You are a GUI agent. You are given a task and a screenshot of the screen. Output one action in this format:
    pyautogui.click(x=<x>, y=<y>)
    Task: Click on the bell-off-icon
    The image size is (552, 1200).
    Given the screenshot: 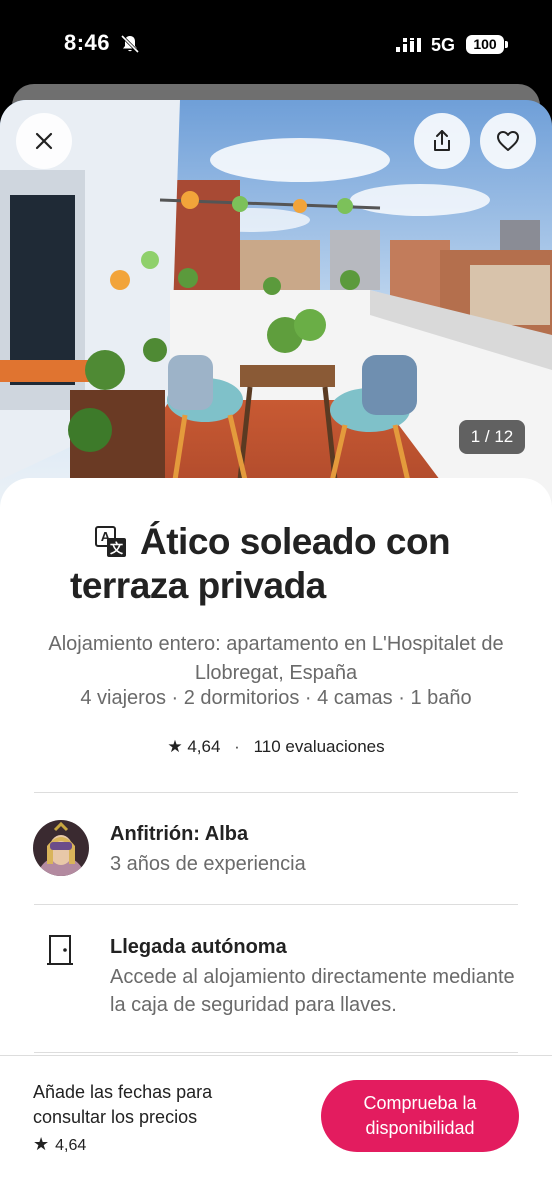 What is the action you would take?
    pyautogui.click(x=130, y=44)
    